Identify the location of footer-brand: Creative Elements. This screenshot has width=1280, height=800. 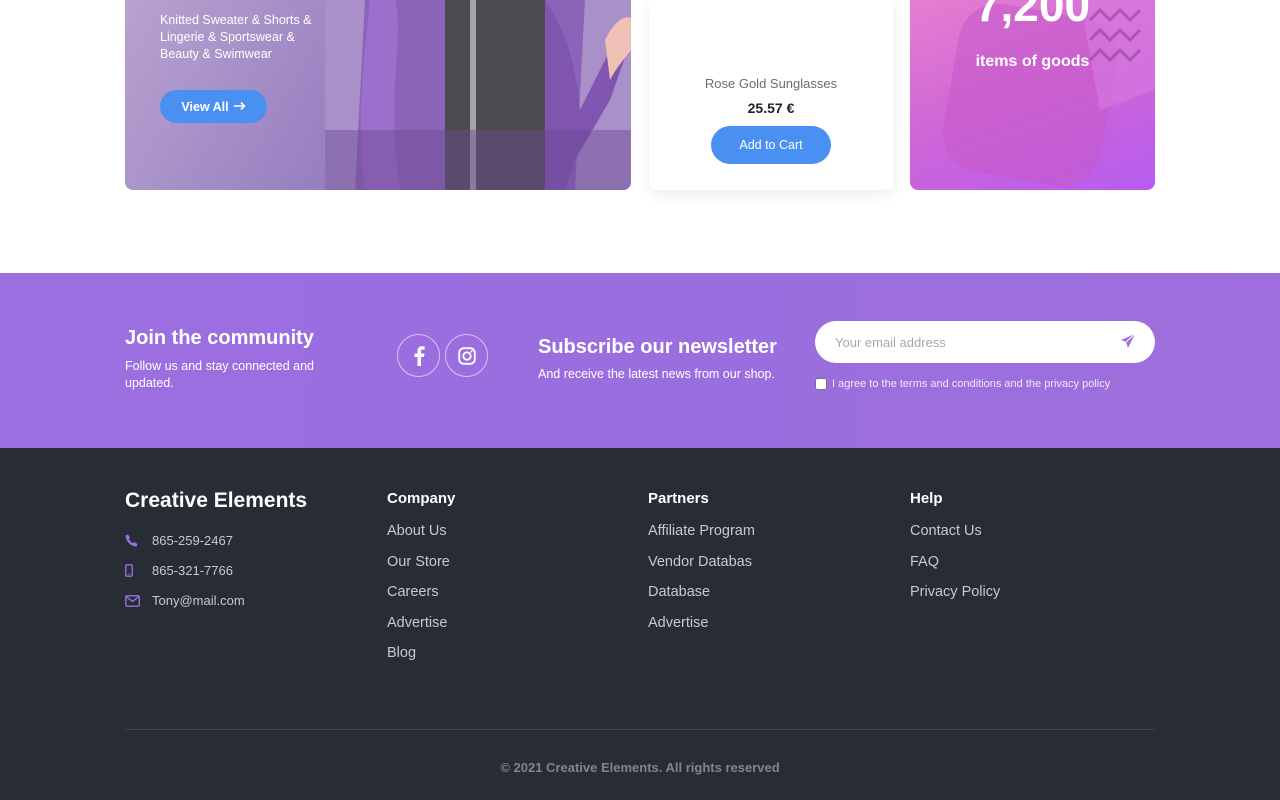
(216, 500).